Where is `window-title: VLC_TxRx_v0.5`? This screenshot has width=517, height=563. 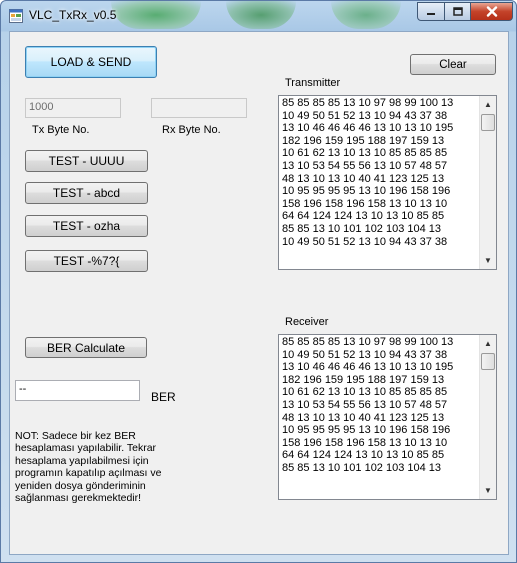
window-title: VLC_TxRx_v0.5 is located at coordinates (73, 15).